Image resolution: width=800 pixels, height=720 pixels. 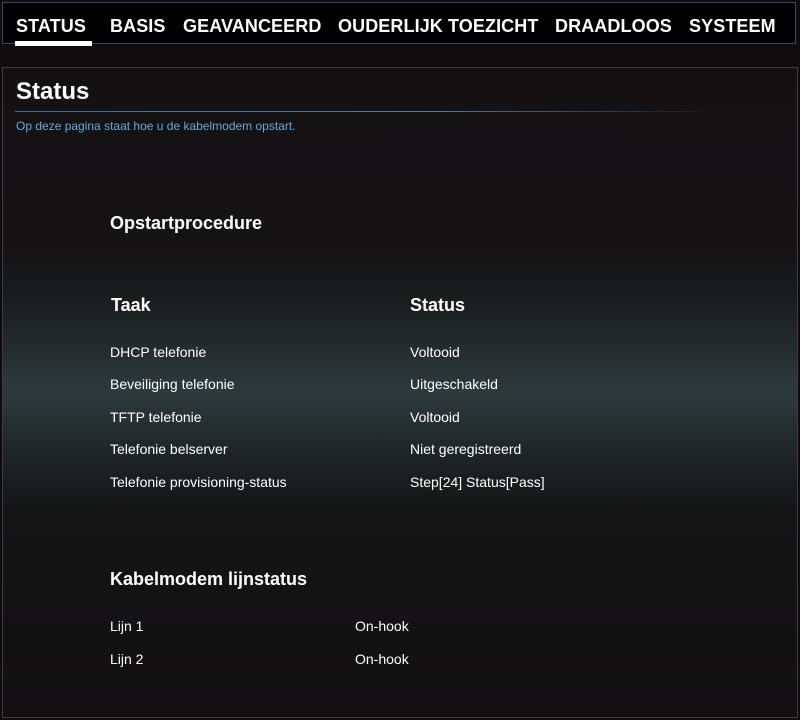 I want to click on startup-procedure-heading: Opstartprocedure, so click(x=186, y=223).